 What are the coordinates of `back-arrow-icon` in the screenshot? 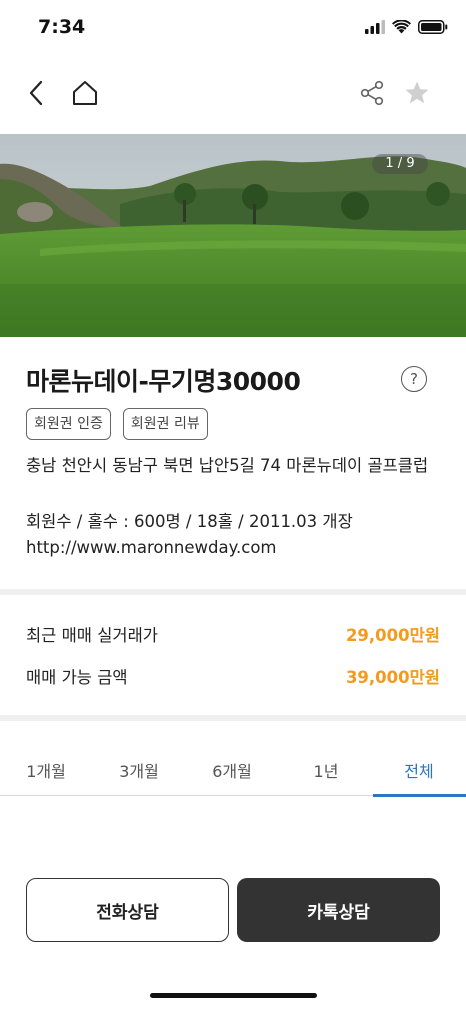 It's located at (36, 93).